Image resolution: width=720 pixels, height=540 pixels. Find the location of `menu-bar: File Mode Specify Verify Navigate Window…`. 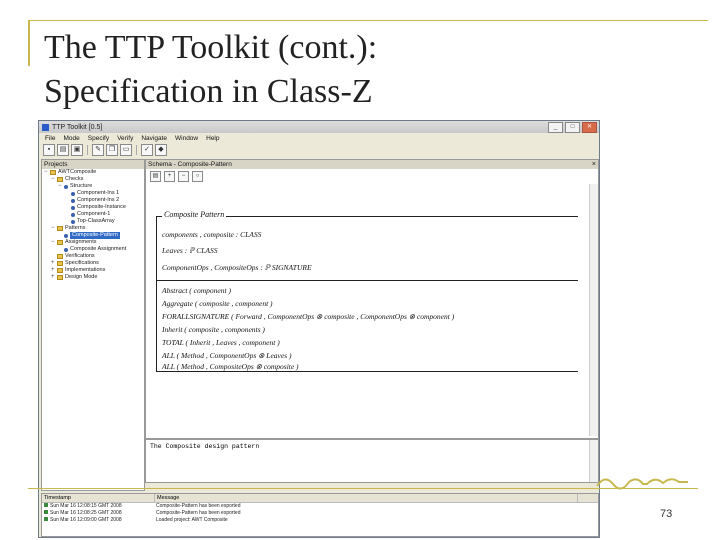

menu-bar: File Mode Specify Verify Navigate Window… is located at coordinates (319, 138).